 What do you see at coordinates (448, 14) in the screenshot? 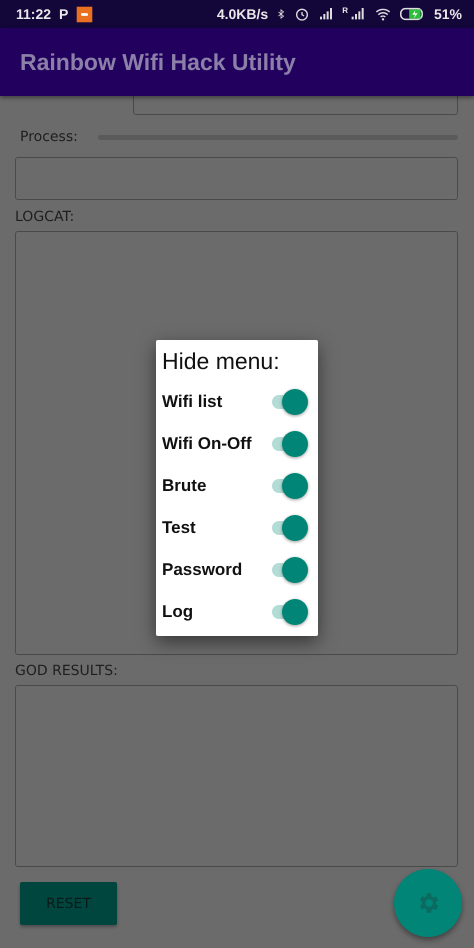
I see `battery-percent: 51%` at bounding box center [448, 14].